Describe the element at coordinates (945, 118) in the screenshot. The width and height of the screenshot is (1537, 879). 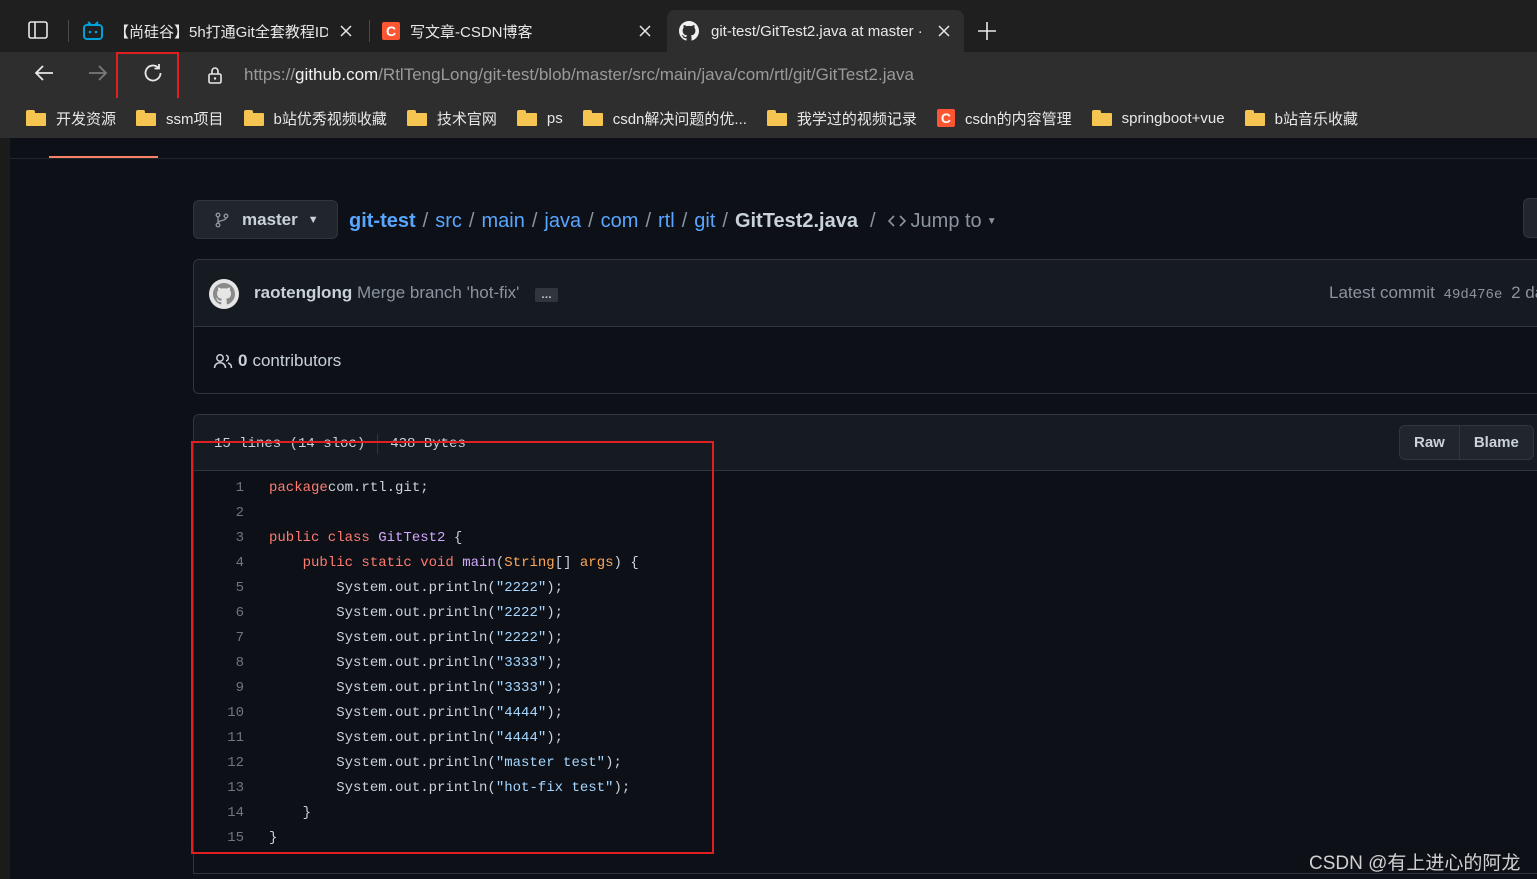
I see `csdn-icon: C` at that location.